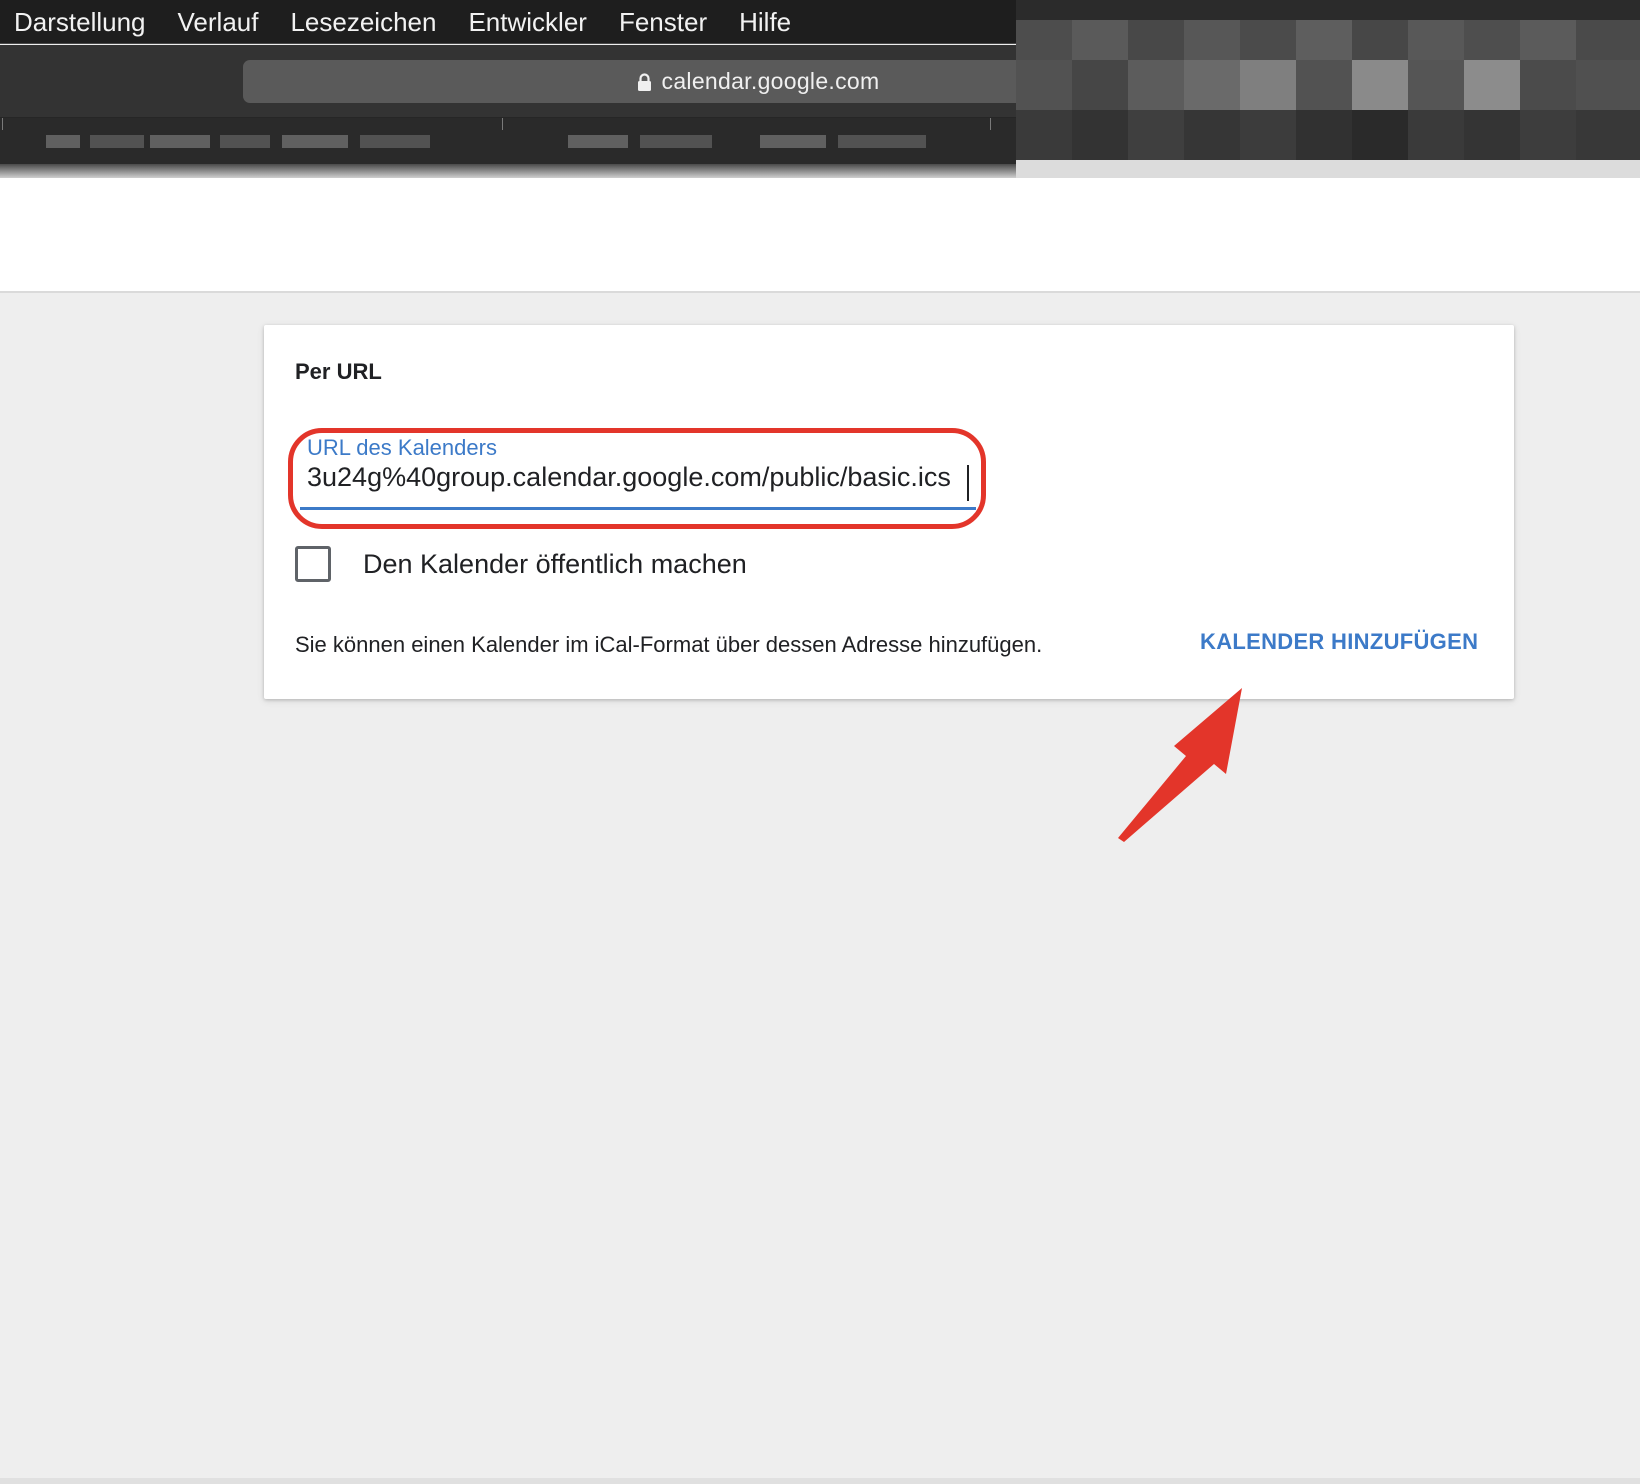  Describe the element at coordinates (82, 22) in the screenshot. I see `menu-item-darstellung: Darstellung` at that location.